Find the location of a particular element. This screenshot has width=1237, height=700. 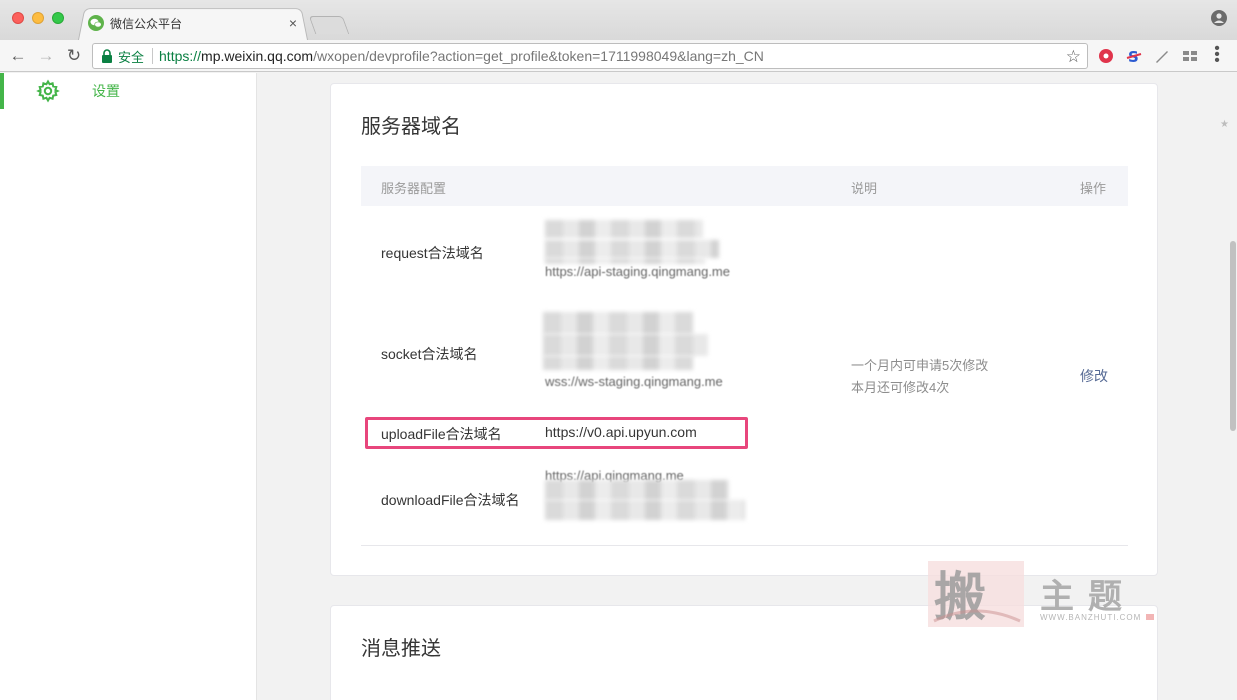

gear-icon is located at coordinates (48, 91).